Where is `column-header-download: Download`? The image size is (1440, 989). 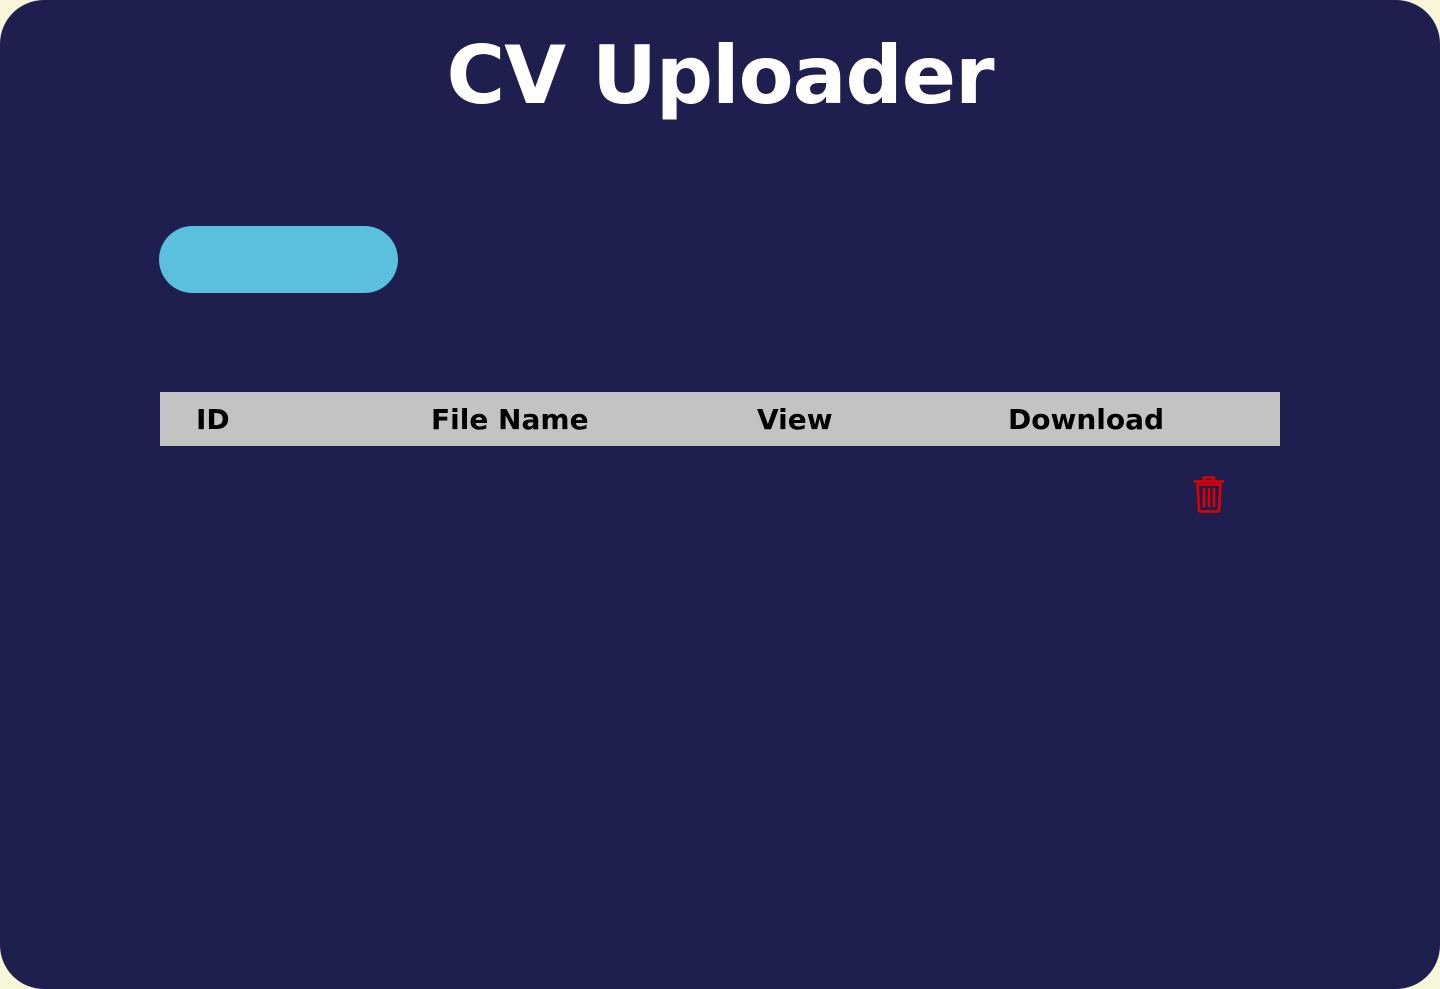
column-header-download: Download is located at coordinates (1086, 419).